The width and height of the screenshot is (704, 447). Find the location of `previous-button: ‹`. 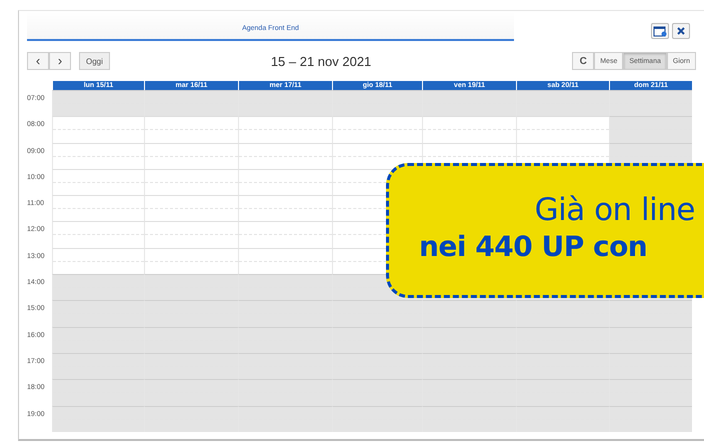

previous-button: ‹ is located at coordinates (38, 61).